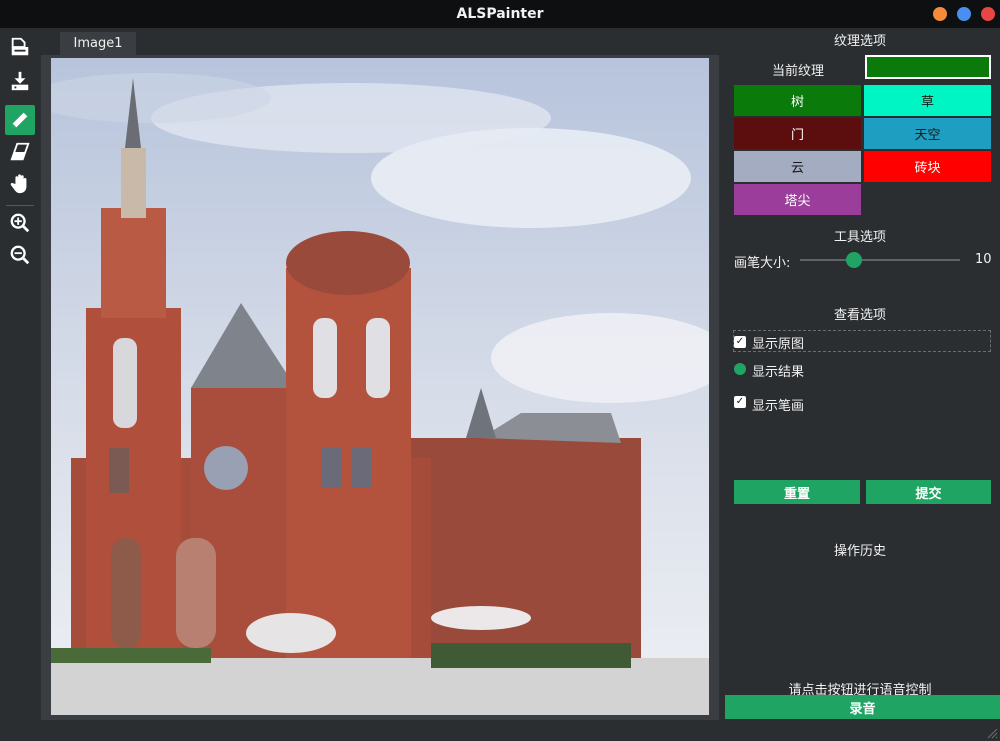 This screenshot has width=1000, height=741. I want to click on texture-button-sky: 天空, so click(927, 133).